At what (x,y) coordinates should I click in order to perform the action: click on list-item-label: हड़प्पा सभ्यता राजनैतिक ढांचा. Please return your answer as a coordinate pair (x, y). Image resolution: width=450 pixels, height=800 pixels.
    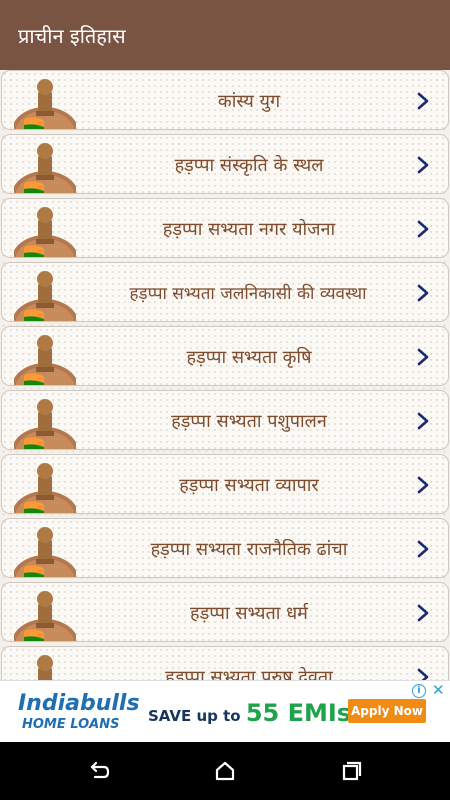
    Looking at the image, I should click on (249, 549).